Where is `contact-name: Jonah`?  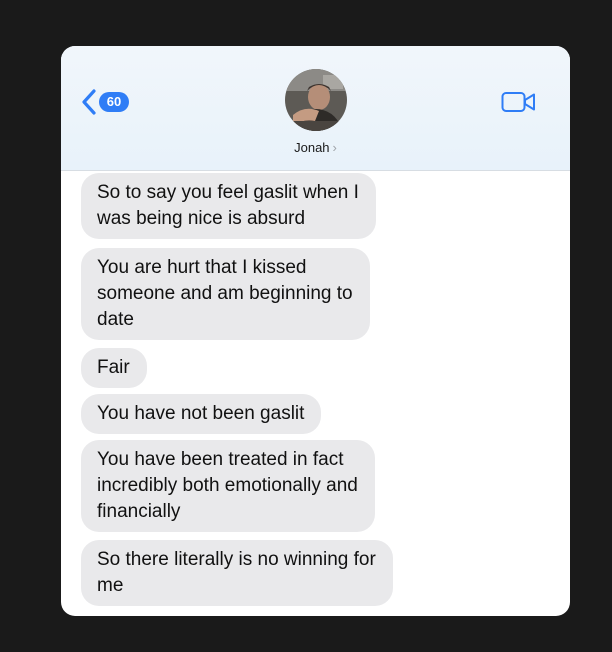 contact-name: Jonah is located at coordinates (312, 147).